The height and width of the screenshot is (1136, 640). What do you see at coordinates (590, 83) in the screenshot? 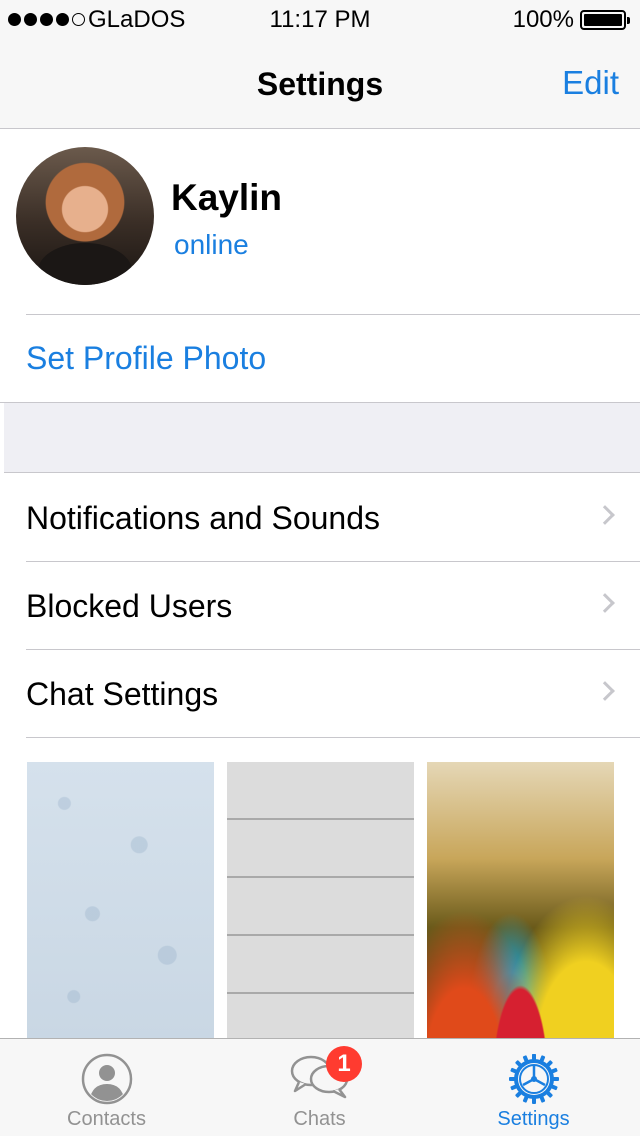
I see `edit-button: Edit` at bounding box center [590, 83].